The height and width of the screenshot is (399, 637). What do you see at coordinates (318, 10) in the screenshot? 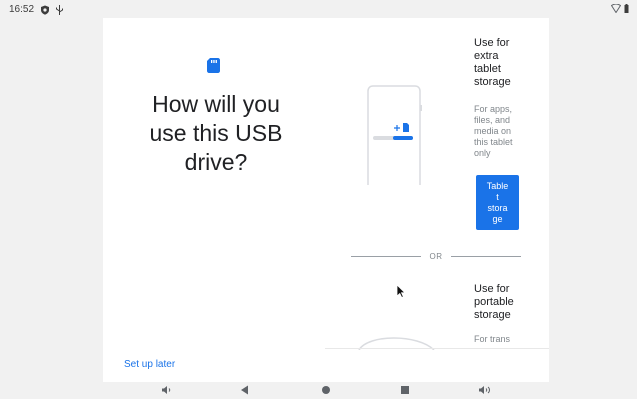
I see `status-bar: 16:52` at bounding box center [318, 10].